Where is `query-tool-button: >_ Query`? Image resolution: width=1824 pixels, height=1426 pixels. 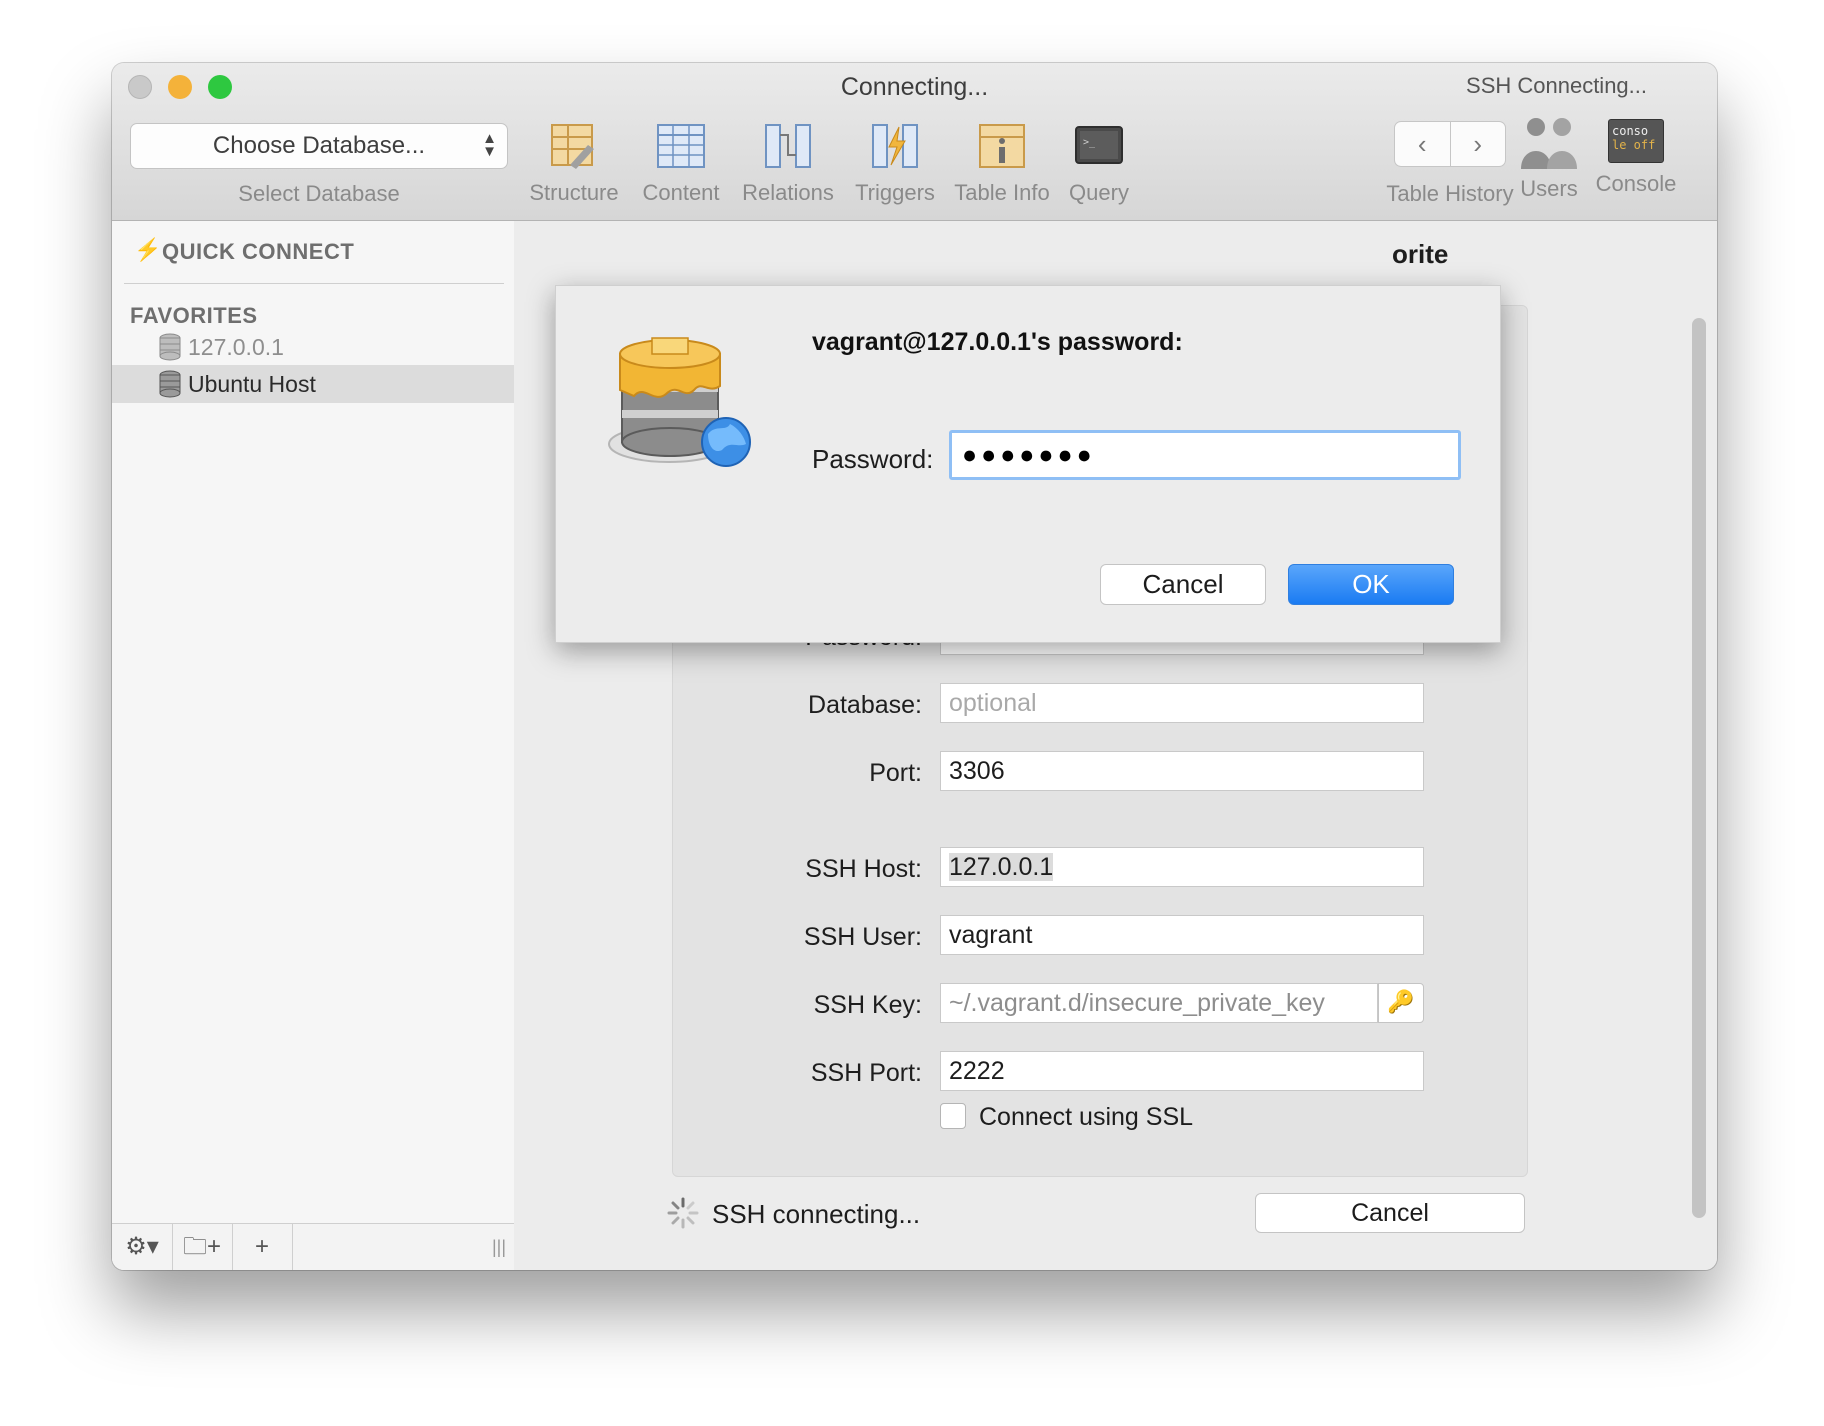
query-tool-button: >_ Query is located at coordinates (1099, 163).